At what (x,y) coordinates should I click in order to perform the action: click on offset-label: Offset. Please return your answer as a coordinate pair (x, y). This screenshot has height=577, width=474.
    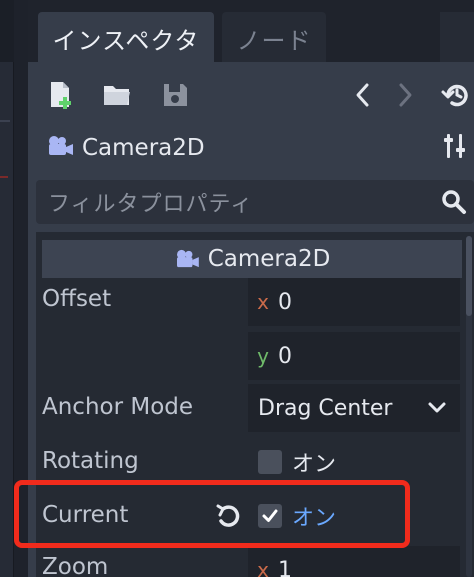
    Looking at the image, I should click on (77, 299).